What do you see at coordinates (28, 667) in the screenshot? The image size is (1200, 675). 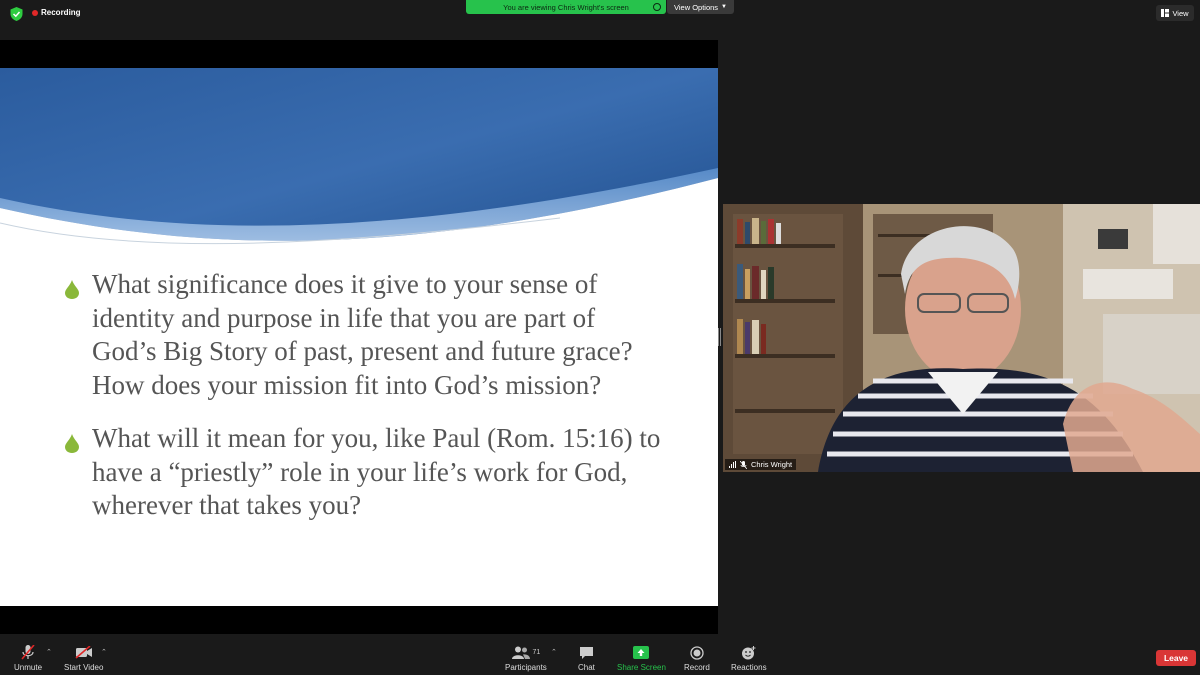 I see `unmute-label: Unmute` at bounding box center [28, 667].